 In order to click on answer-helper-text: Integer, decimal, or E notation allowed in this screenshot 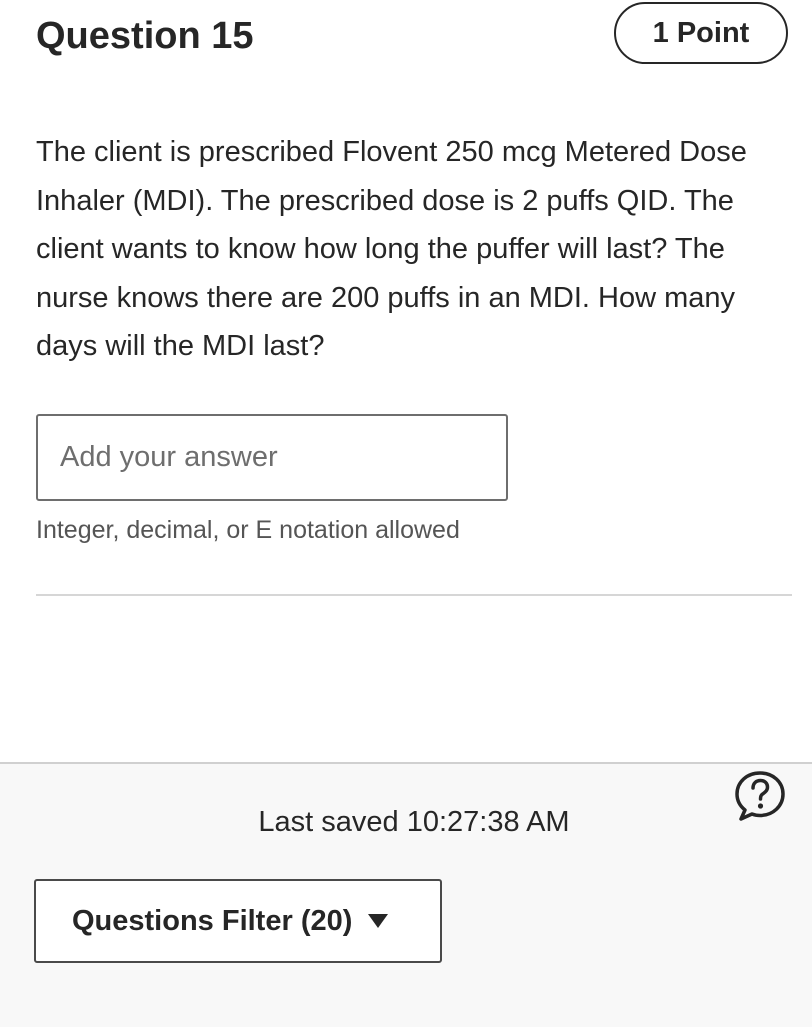, I will do `click(248, 530)`.